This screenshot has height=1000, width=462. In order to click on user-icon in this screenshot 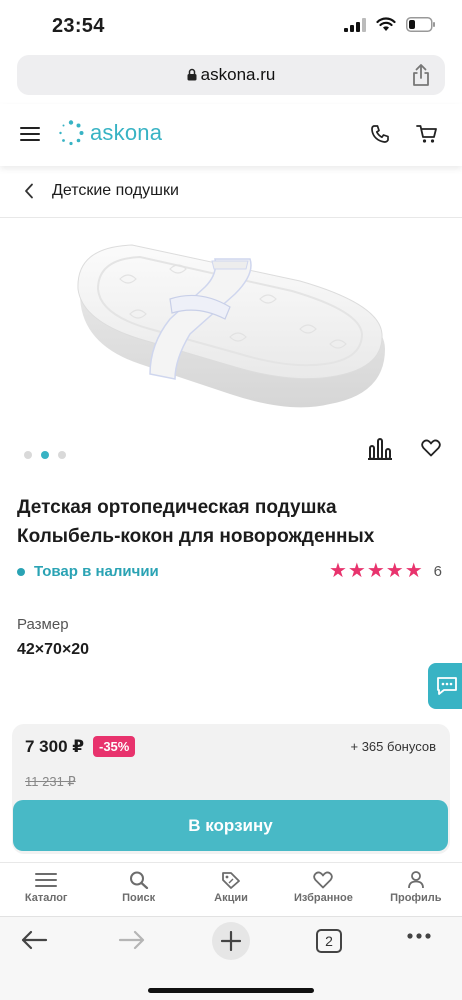, I will do `click(415, 880)`.